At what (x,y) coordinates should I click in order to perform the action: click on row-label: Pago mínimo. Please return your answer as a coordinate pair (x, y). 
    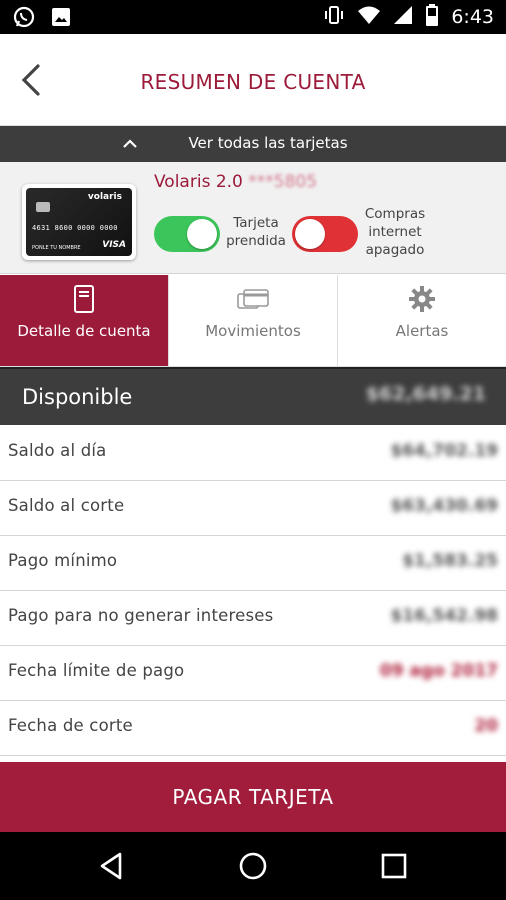
    Looking at the image, I should click on (63, 560).